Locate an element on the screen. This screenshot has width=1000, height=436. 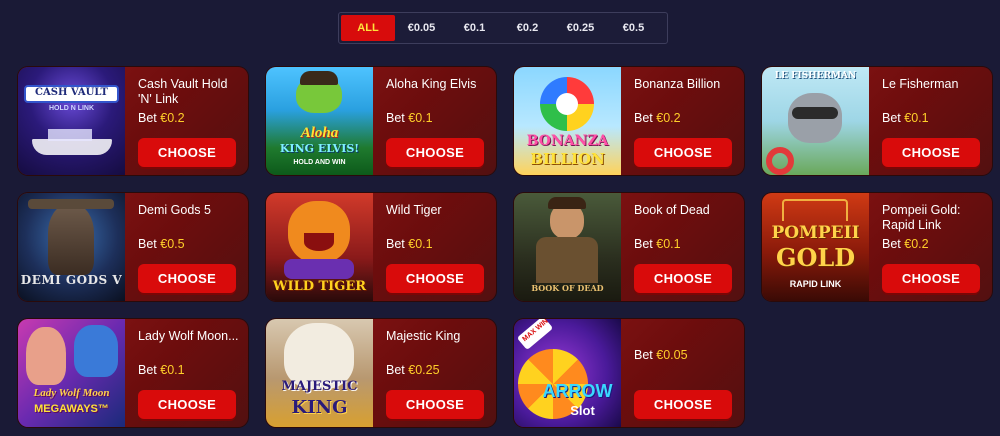
mask-icon is located at coordinates (815, 113).